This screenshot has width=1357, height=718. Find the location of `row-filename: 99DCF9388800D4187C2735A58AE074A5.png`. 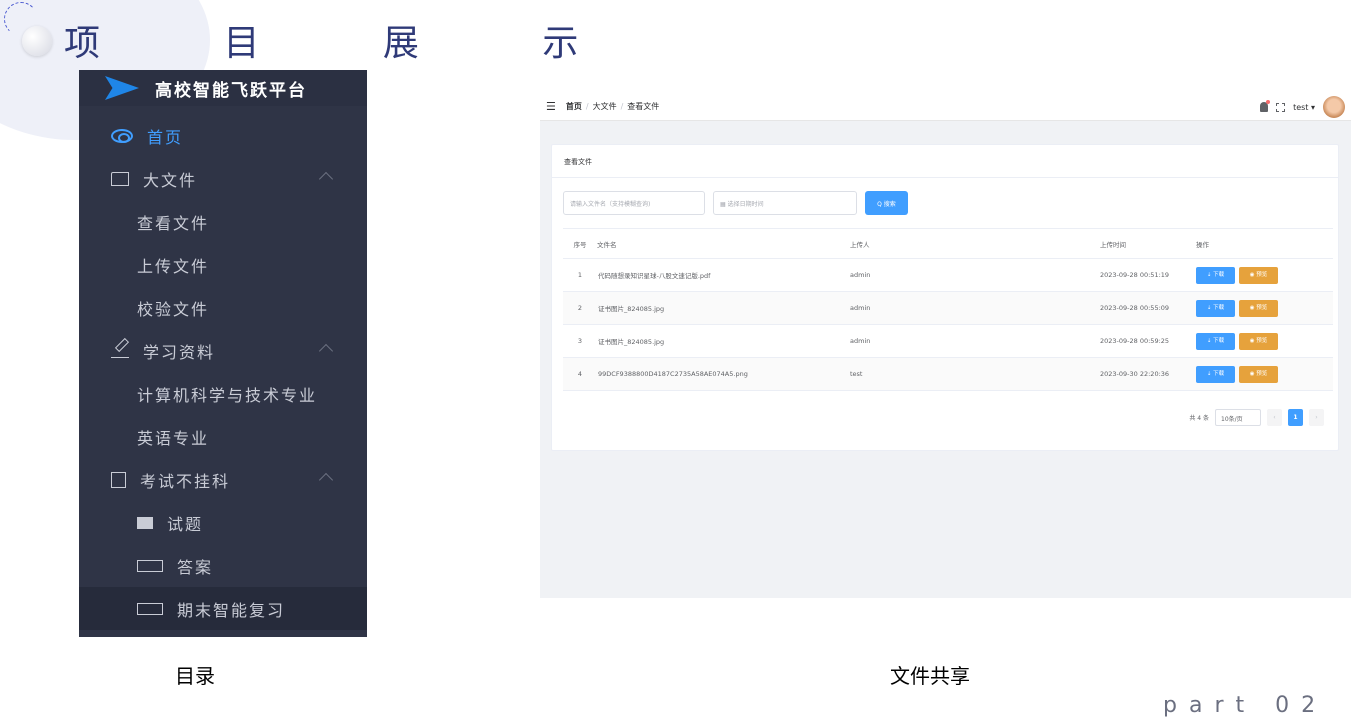

row-filename: 99DCF9388800D4187C2735A58AE074A5.png is located at coordinates (723, 374).